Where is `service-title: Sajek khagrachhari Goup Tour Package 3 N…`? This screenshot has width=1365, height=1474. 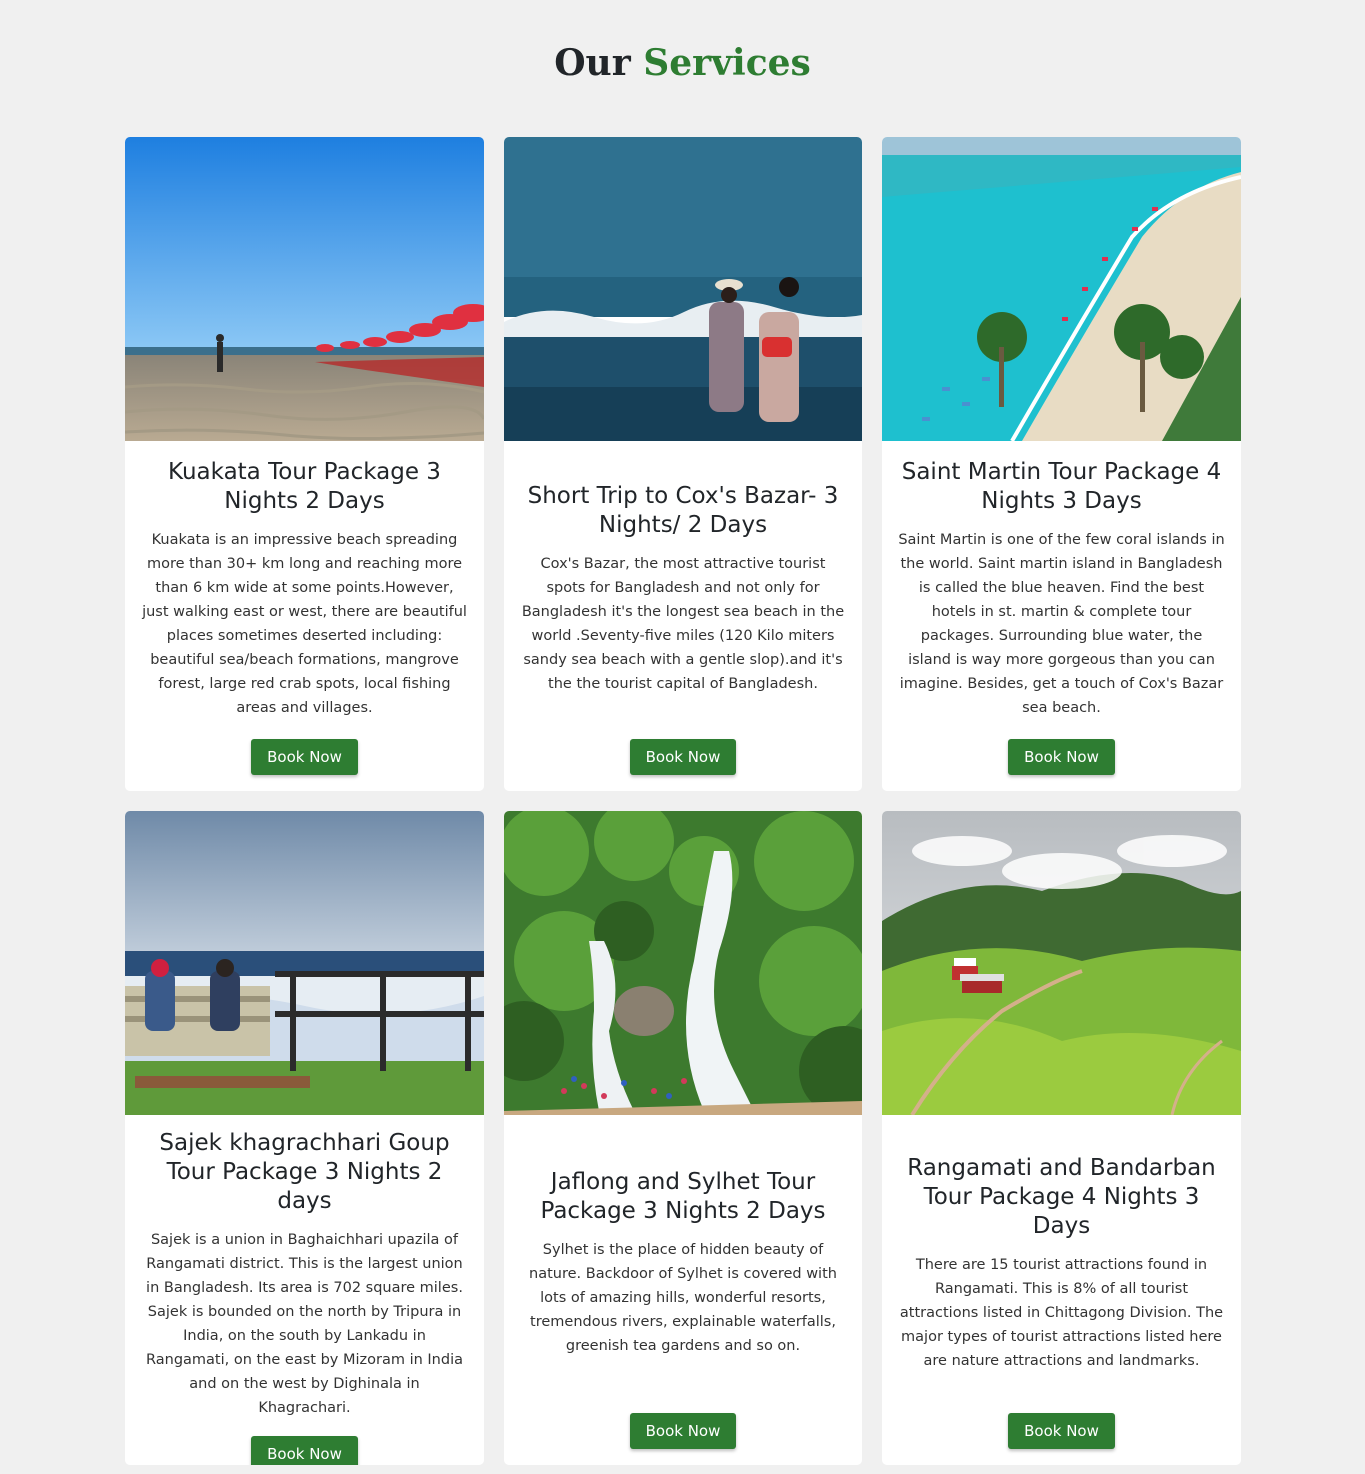
service-title: Sajek khagrachhari Goup Tour Package 3 N… is located at coordinates (304, 1172).